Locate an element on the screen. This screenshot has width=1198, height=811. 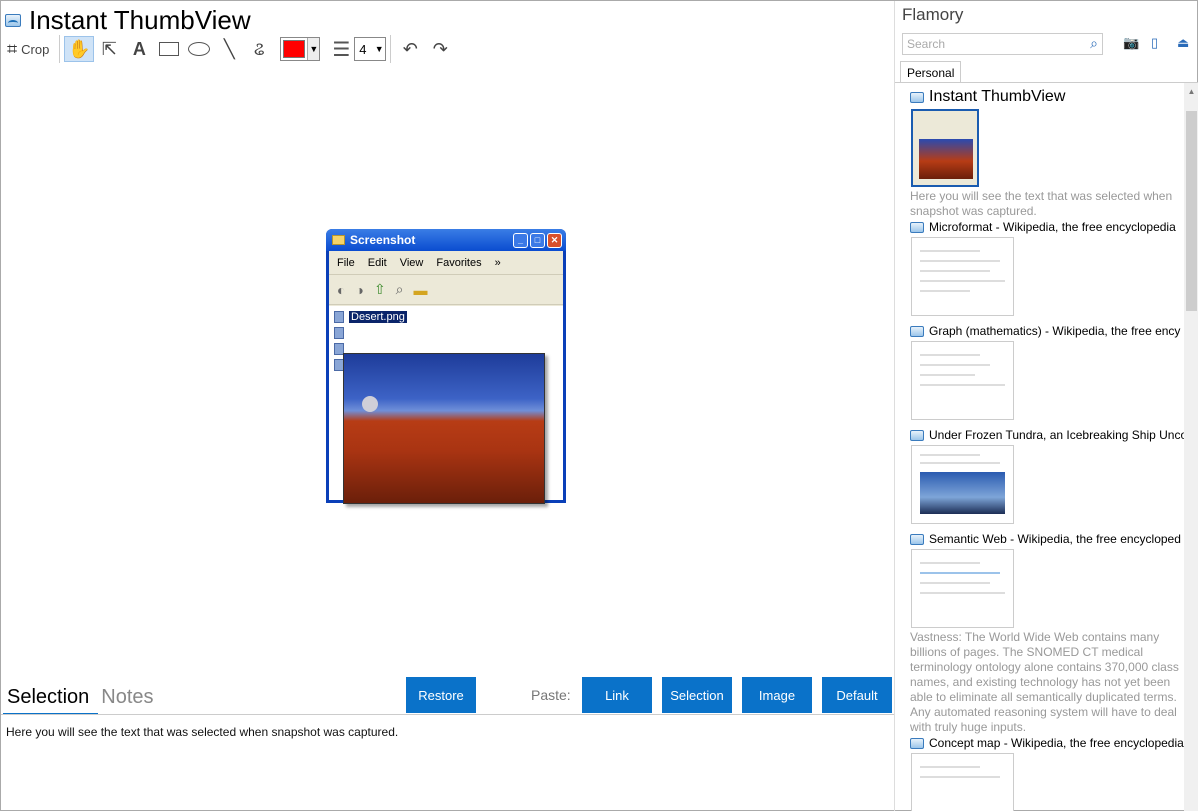
ellipse-icon is located at coordinates (199, 49).